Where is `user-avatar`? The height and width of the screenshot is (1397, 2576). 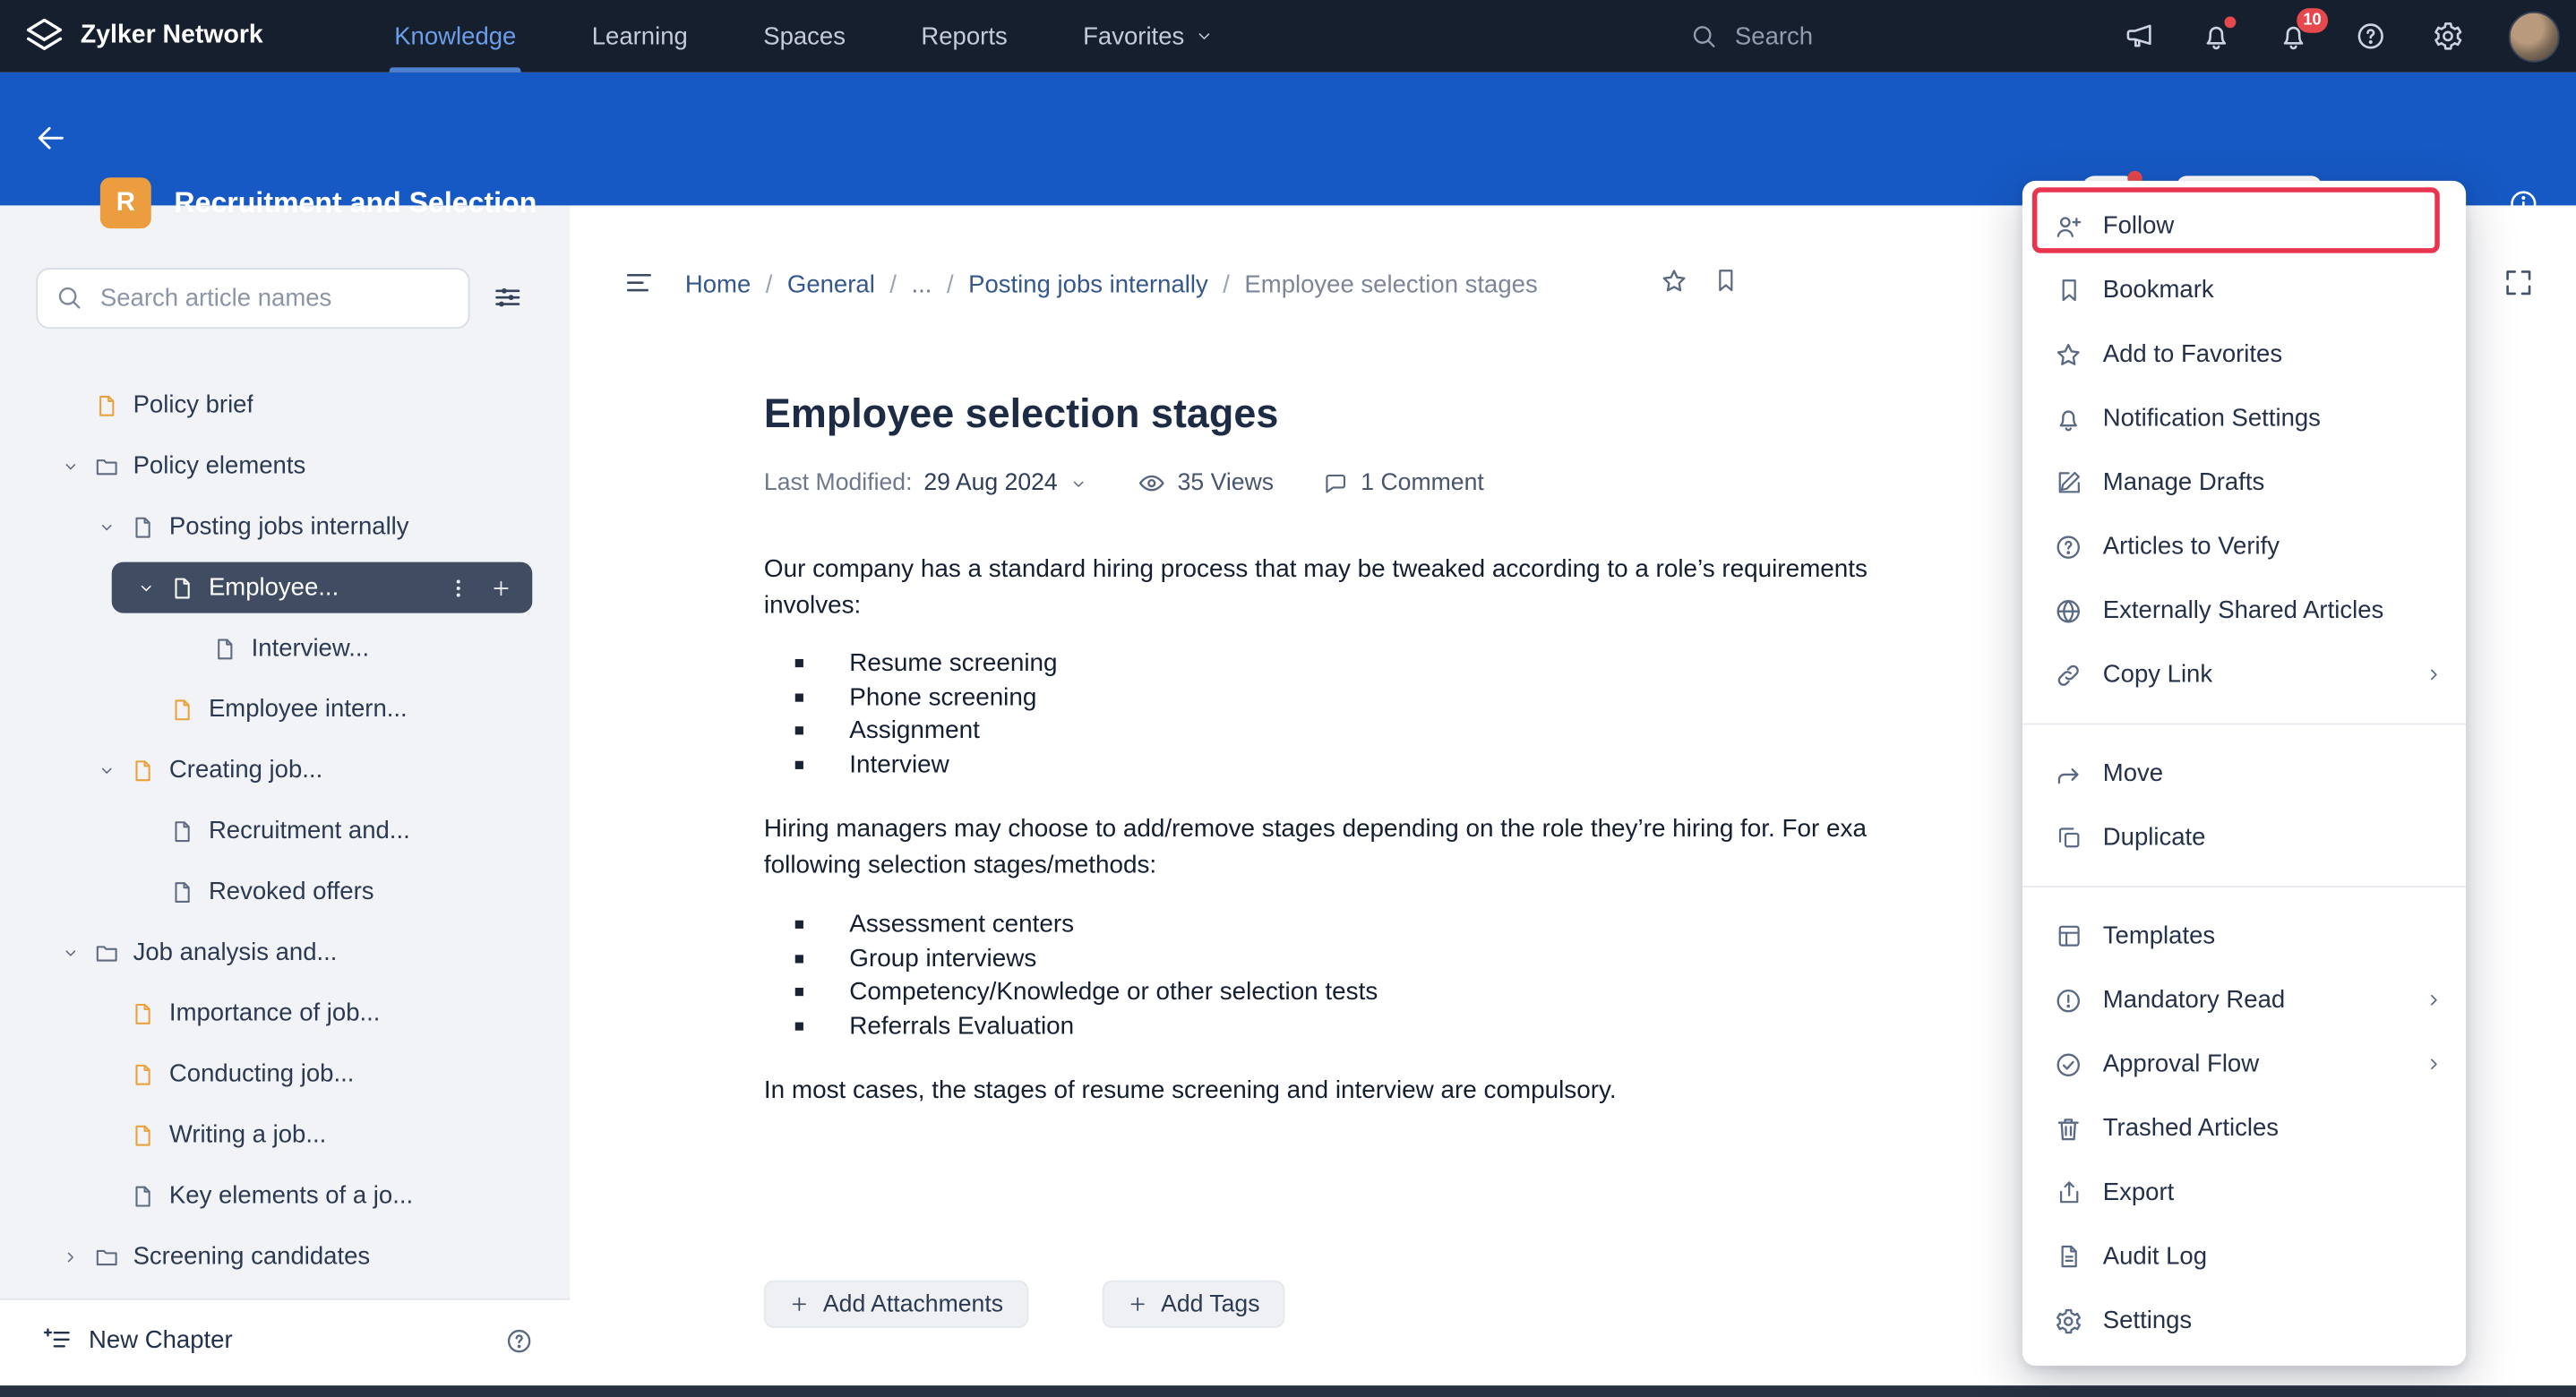
user-avatar is located at coordinates (2534, 36).